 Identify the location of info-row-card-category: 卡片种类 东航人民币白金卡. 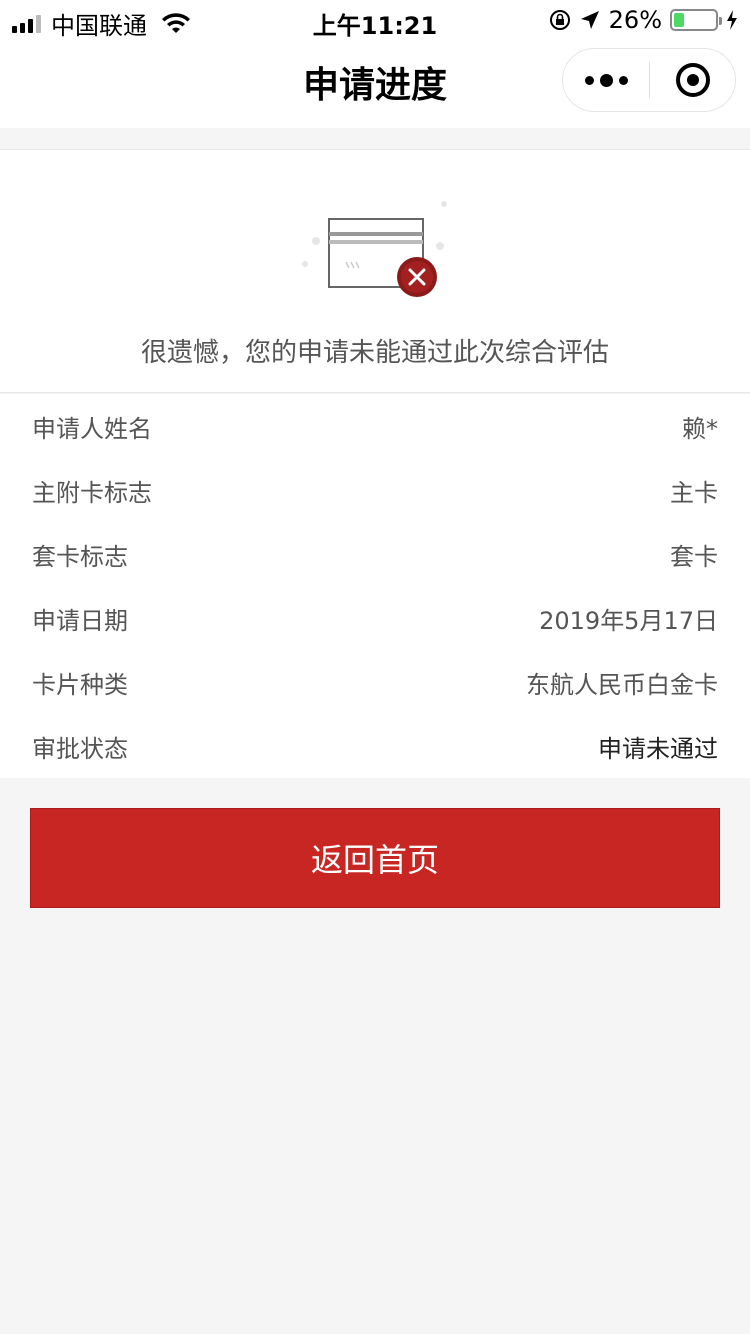
(375, 682).